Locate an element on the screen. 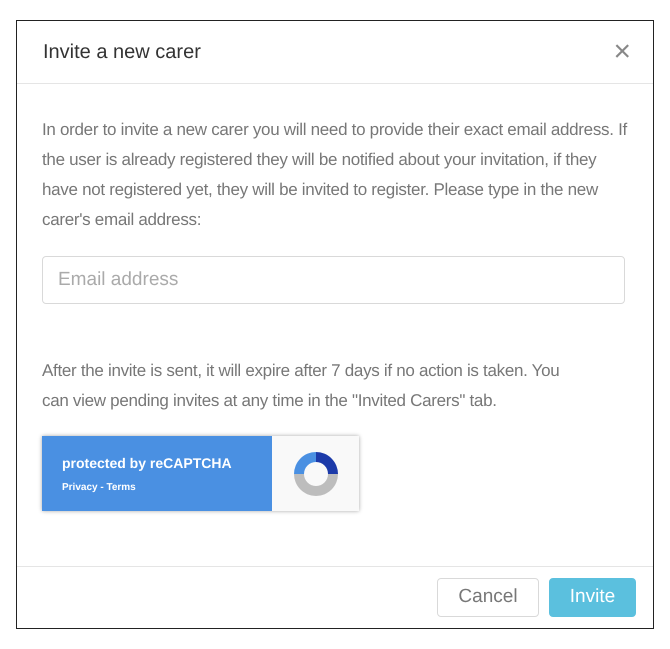  expiry-note: After the invite is sent, it will expire after 7 days if no action is taken. You can view pending invites at any time in the "Invited Carers" tab. is located at coordinates (301, 386).